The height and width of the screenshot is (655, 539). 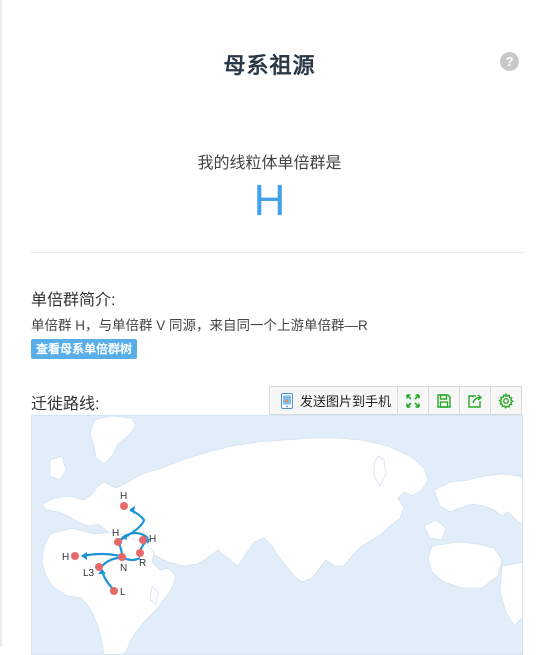 What do you see at coordinates (269, 65) in the screenshot?
I see `page-title: 母系祖源` at bounding box center [269, 65].